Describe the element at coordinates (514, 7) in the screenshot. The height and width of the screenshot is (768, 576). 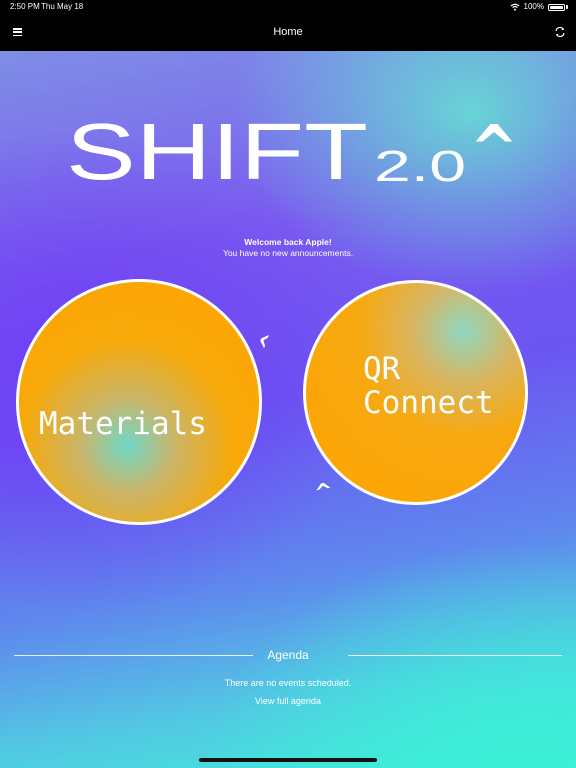
I see `wifi-icon` at that location.